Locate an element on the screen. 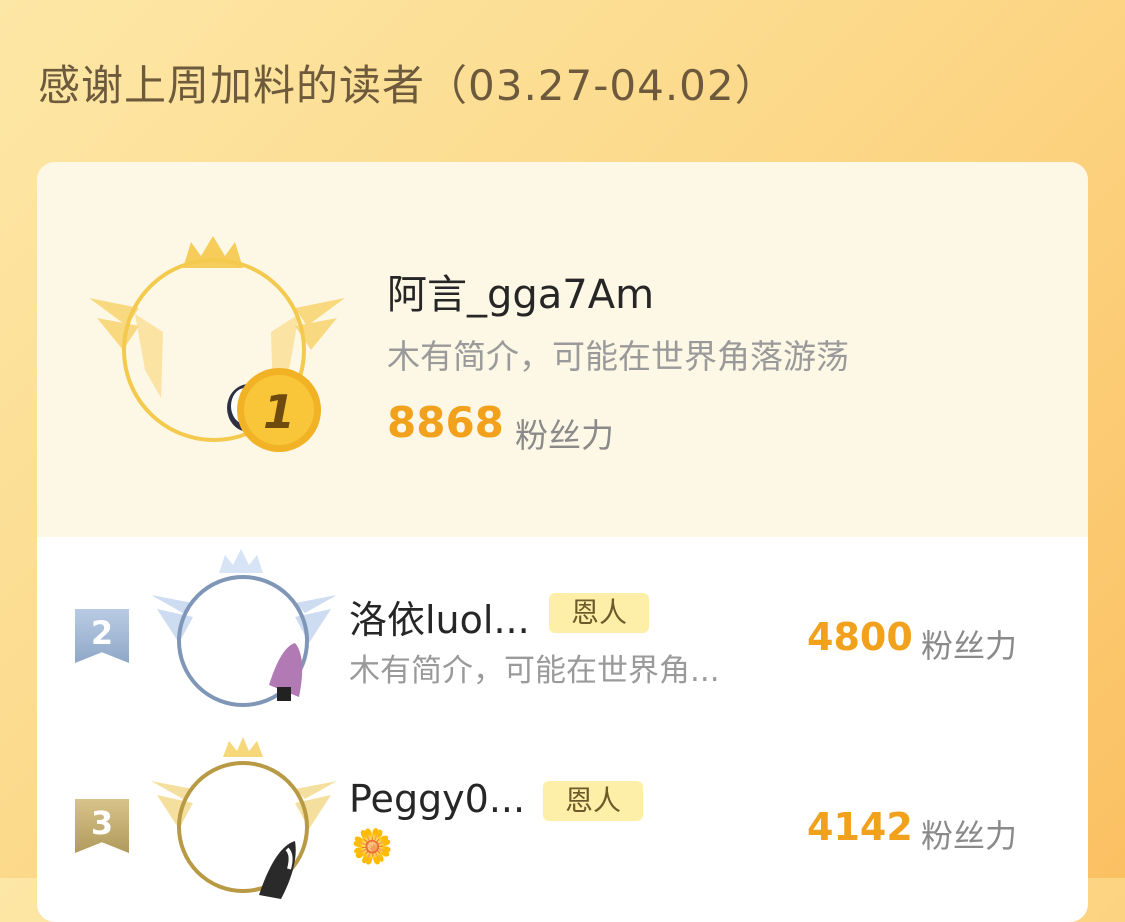  fans-count: 4800 is located at coordinates (860, 637).